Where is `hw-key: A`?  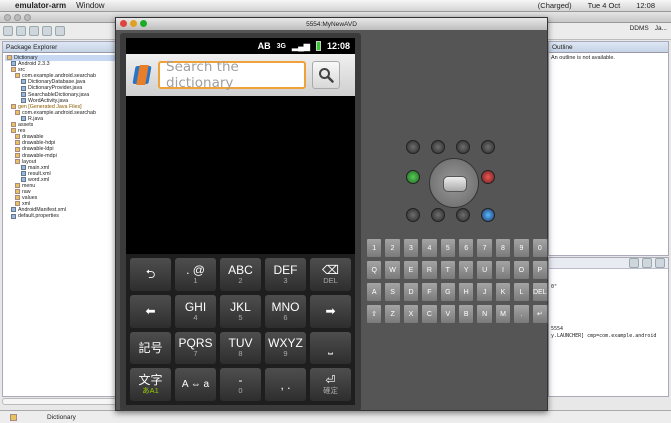 hw-key: A is located at coordinates (374, 292).